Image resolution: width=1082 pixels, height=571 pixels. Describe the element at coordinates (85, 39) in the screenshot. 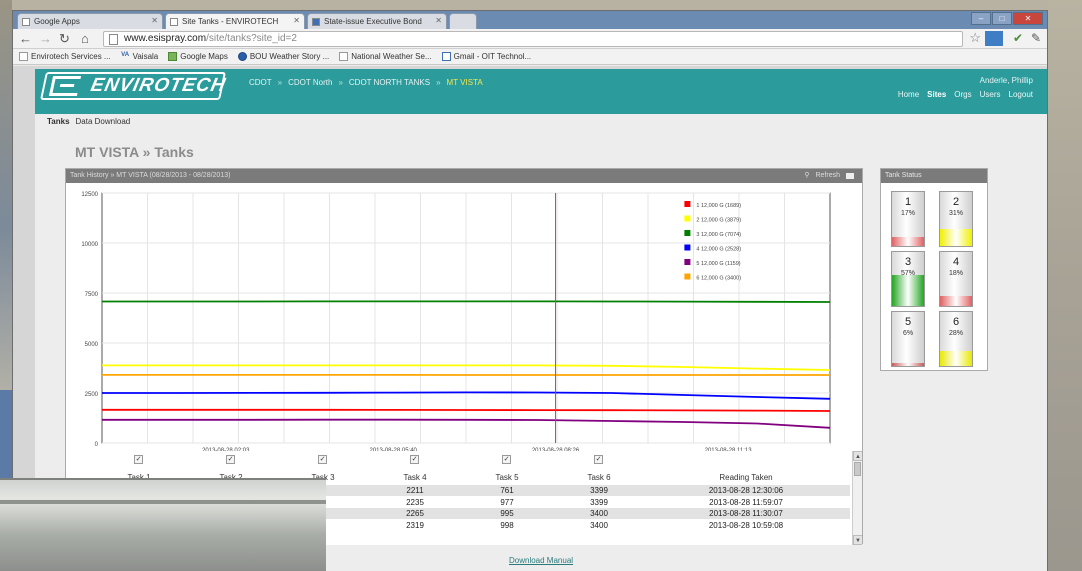

I see `home-icon: ⌂` at that location.